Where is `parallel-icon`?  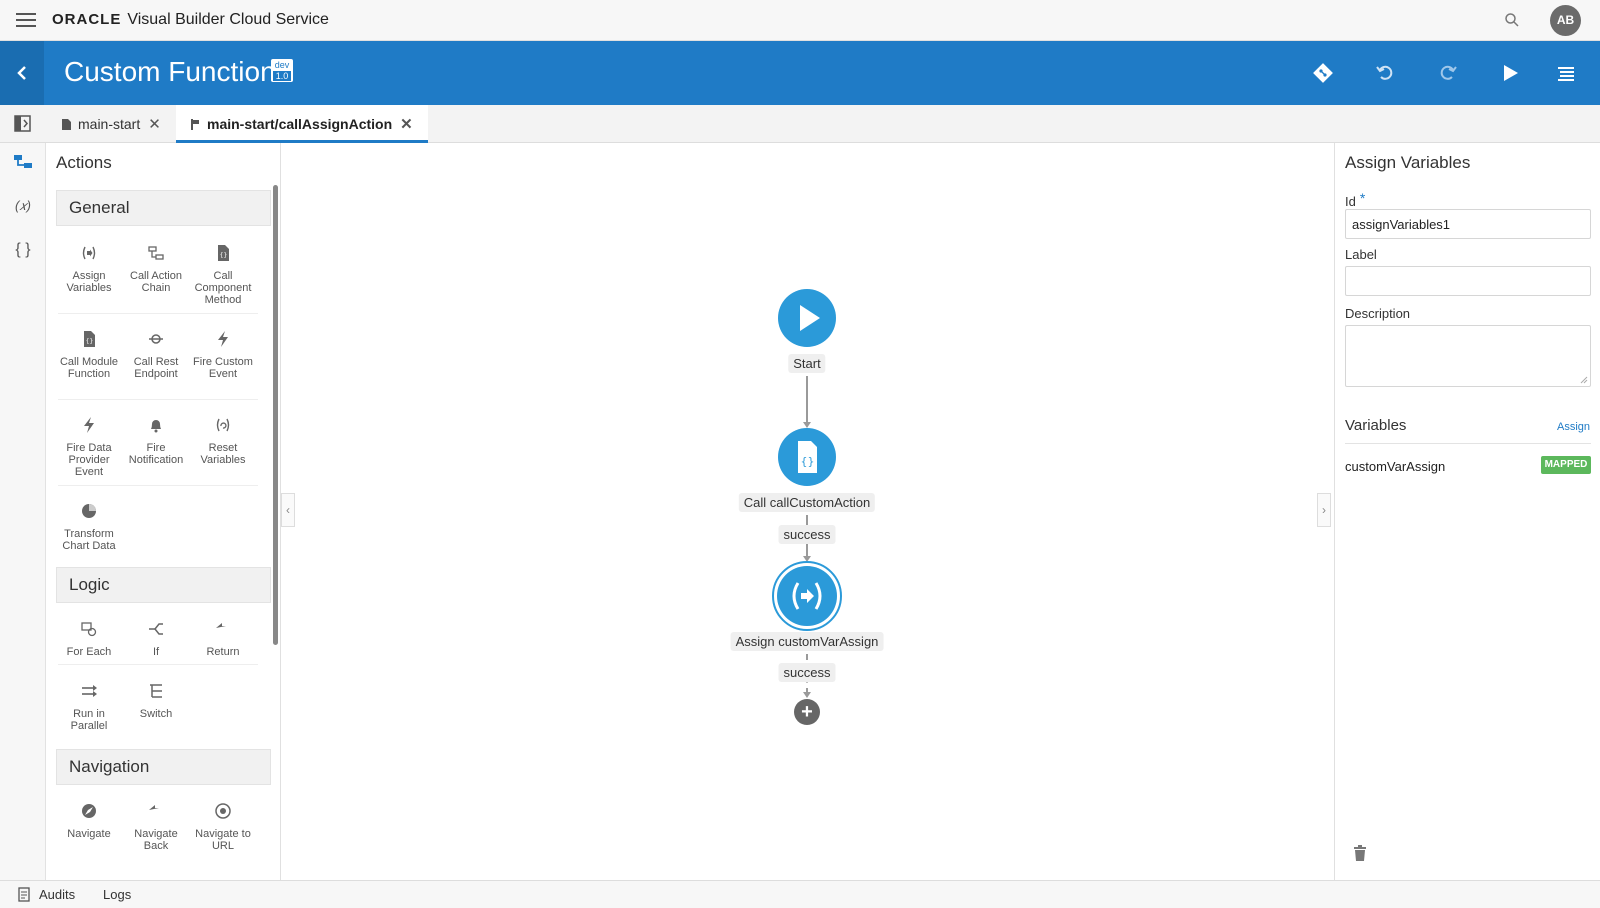 parallel-icon is located at coordinates (89, 691).